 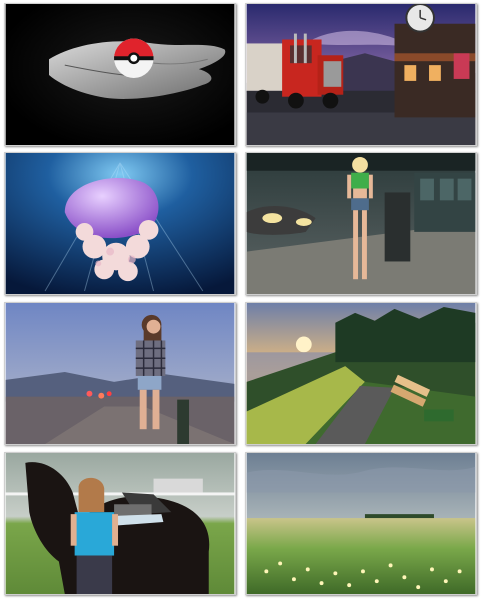 I want to click on thumbnail-coastal-sunset, so click(x=361, y=373).